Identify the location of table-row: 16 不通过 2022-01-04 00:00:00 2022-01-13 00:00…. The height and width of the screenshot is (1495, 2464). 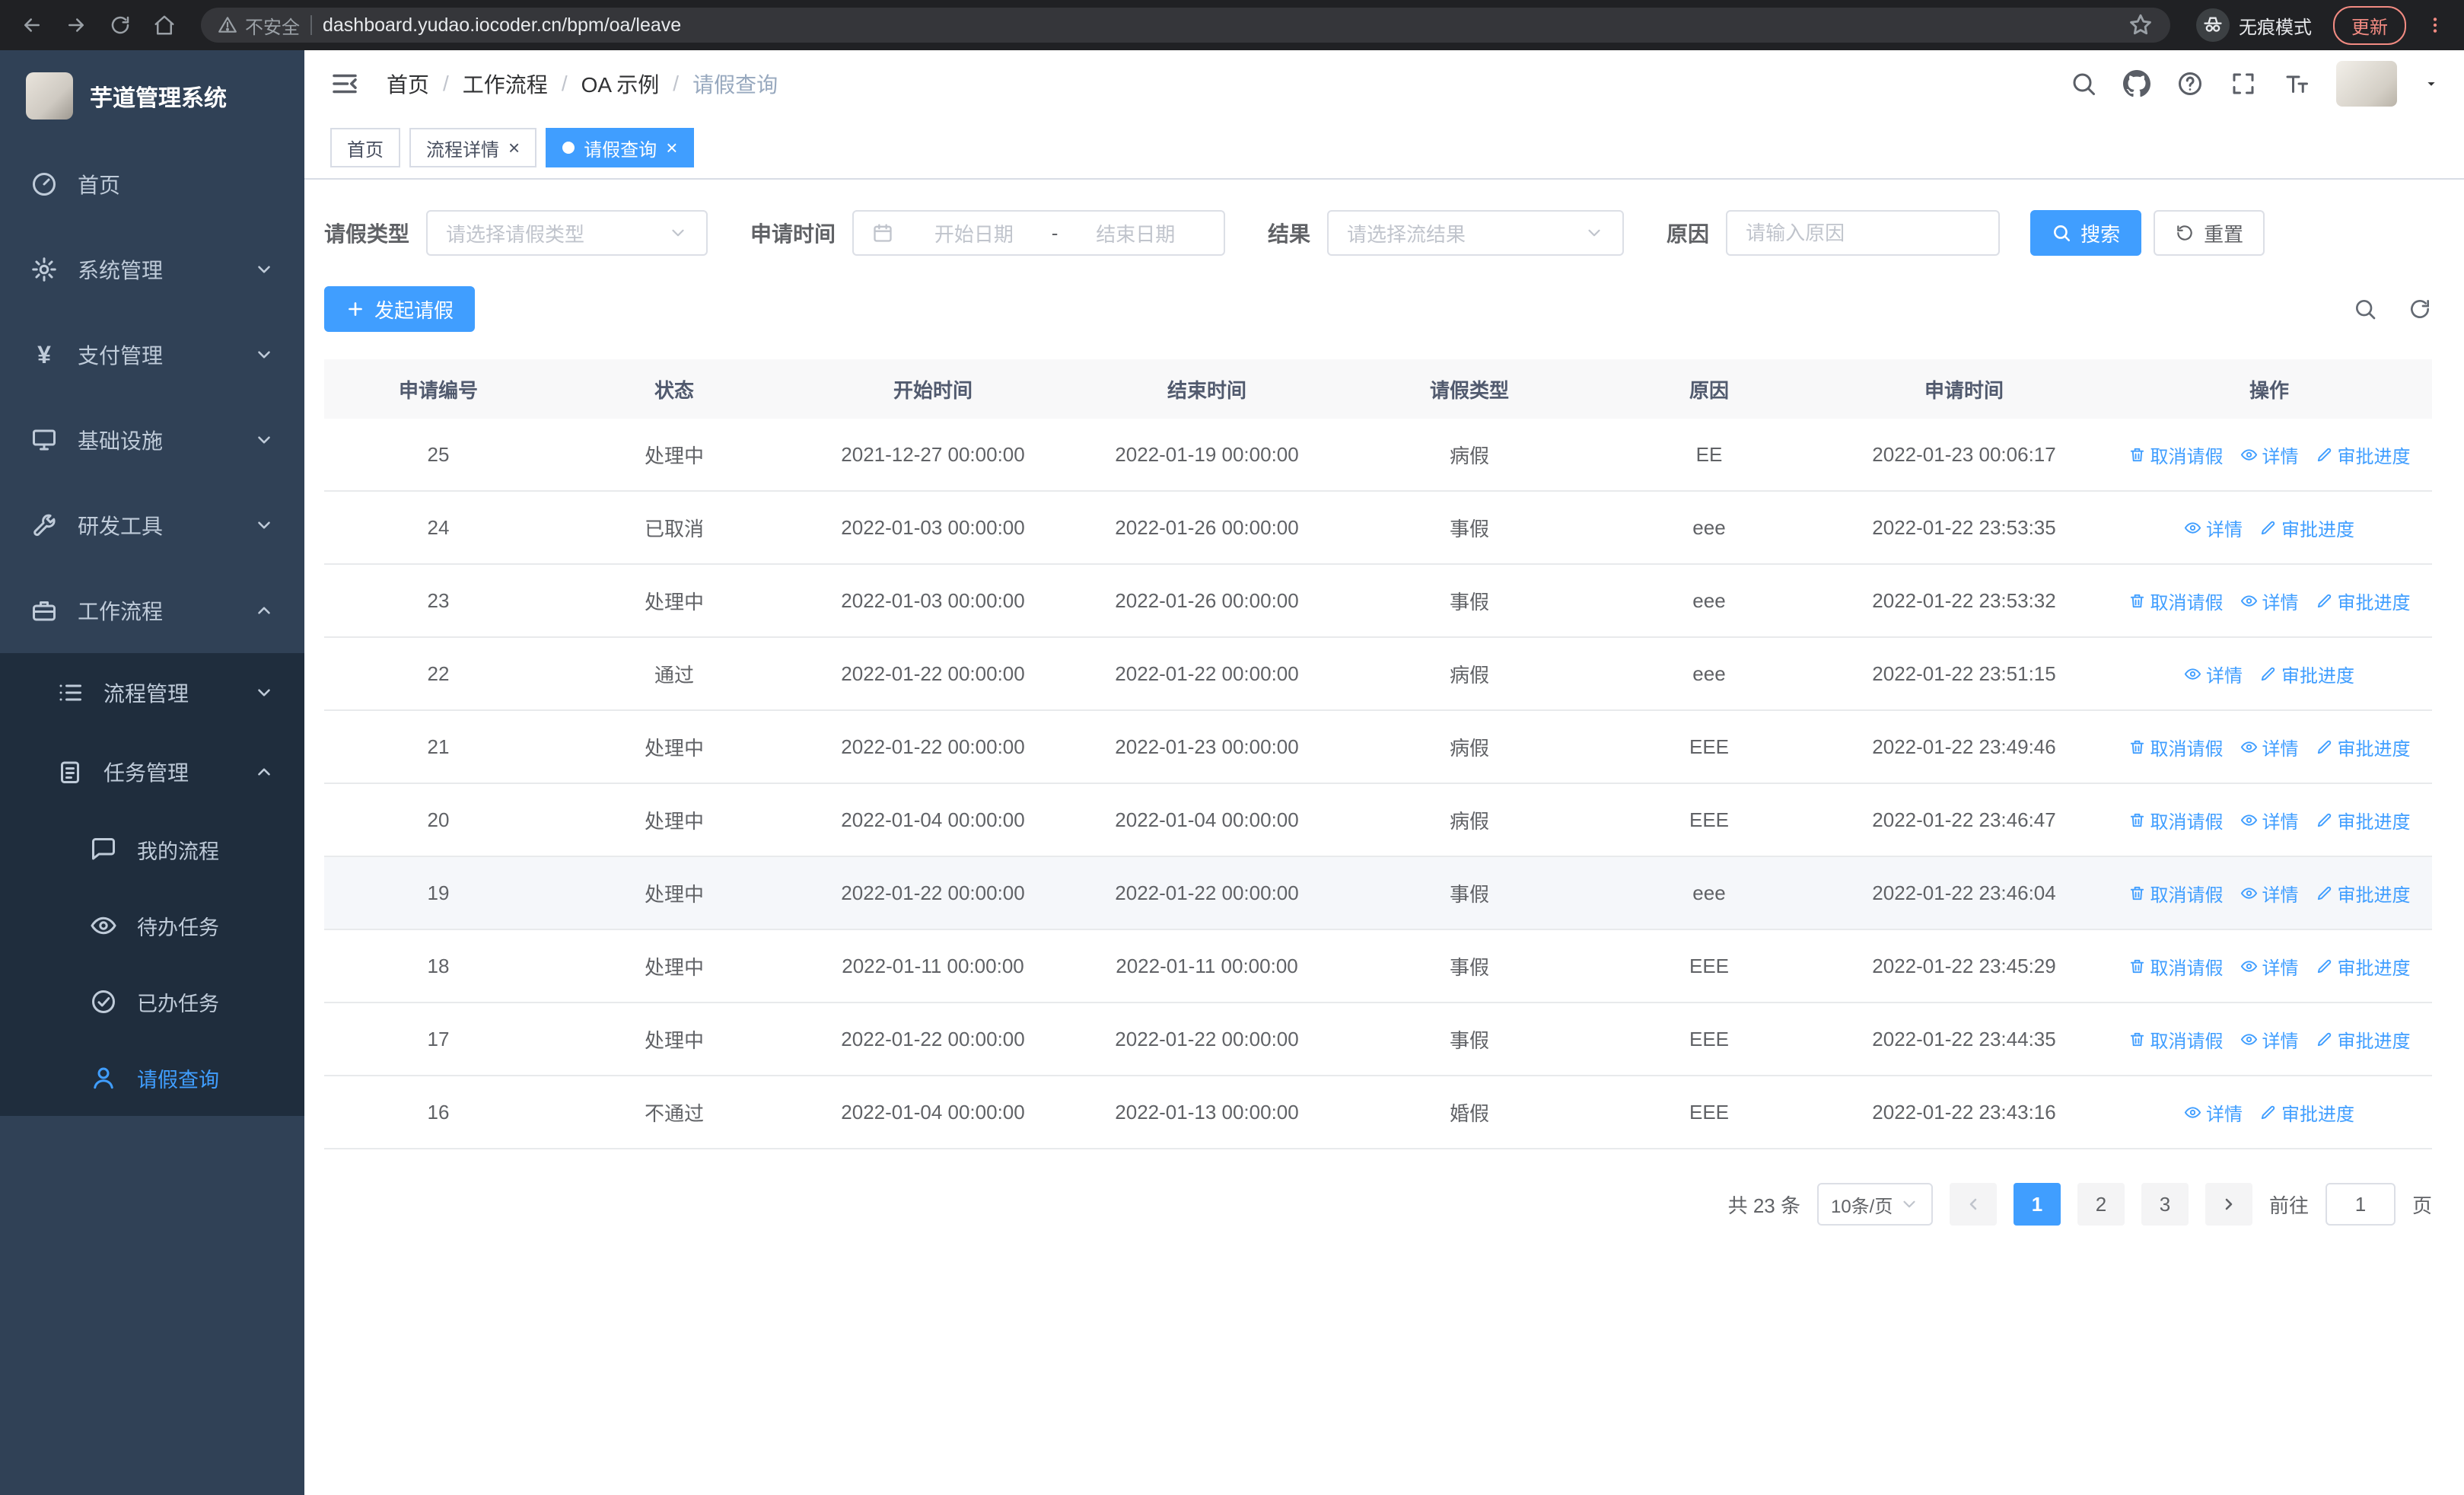
(1378, 1112).